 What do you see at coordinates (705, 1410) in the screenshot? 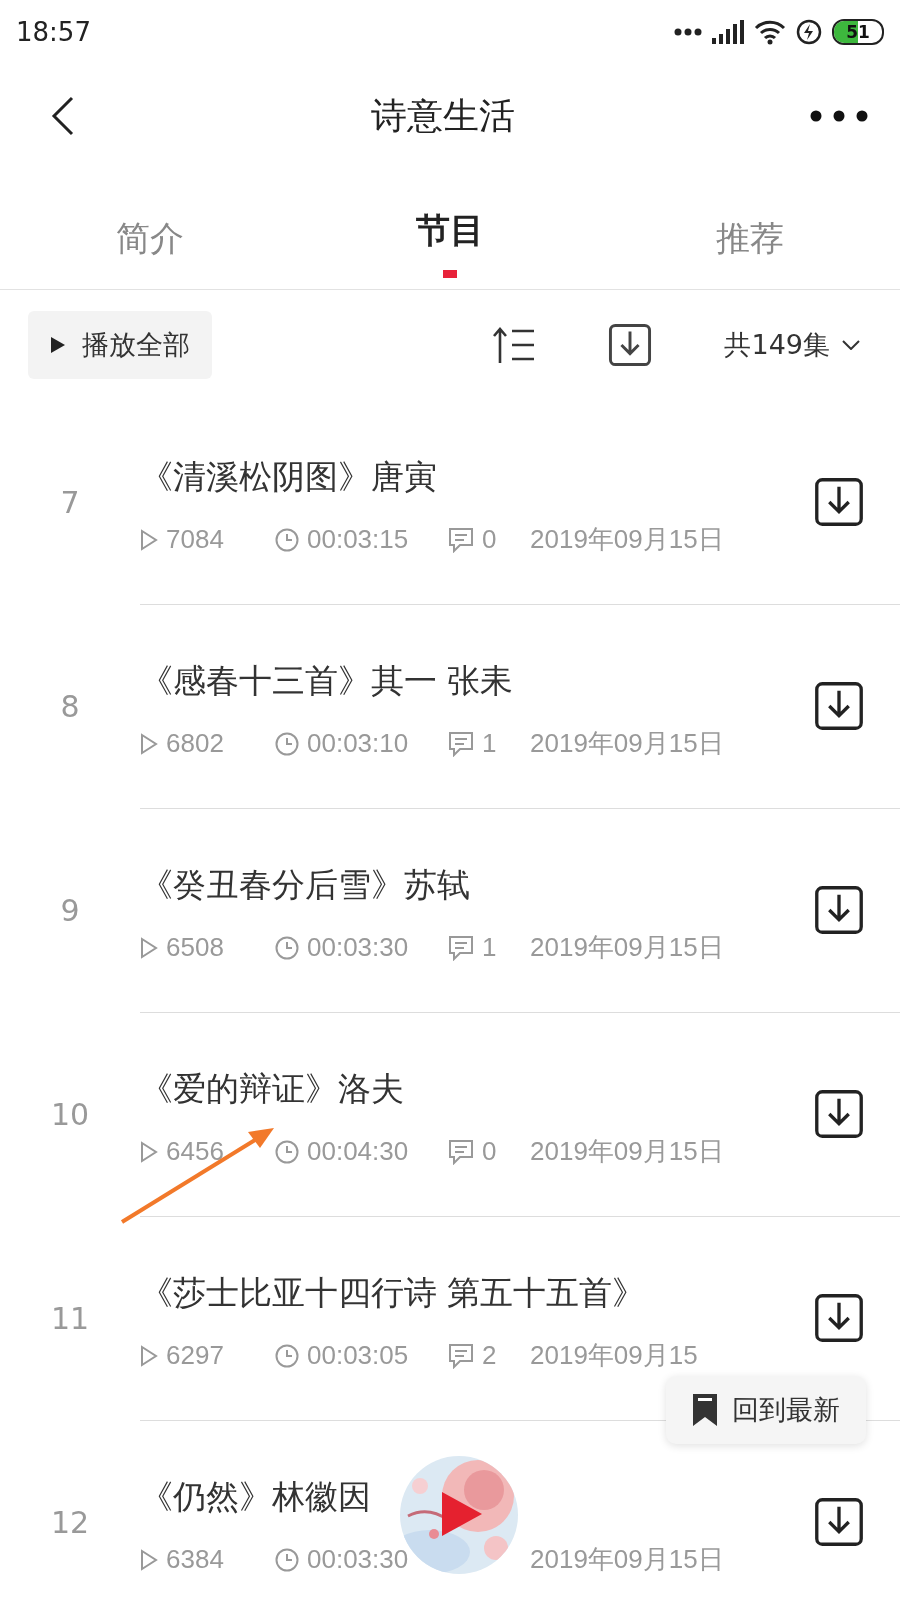
I see `bookmark-icon` at bounding box center [705, 1410].